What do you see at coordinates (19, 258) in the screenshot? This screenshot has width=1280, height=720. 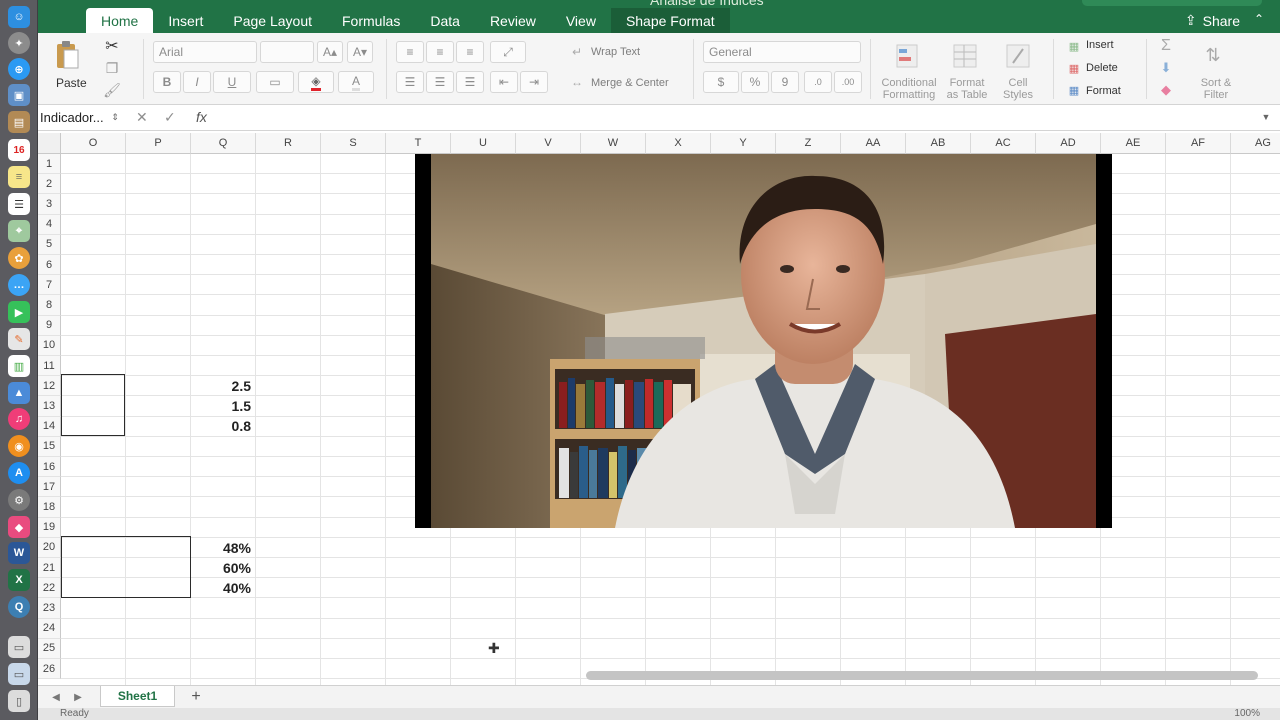 I see `photos-icon: ✿` at bounding box center [19, 258].